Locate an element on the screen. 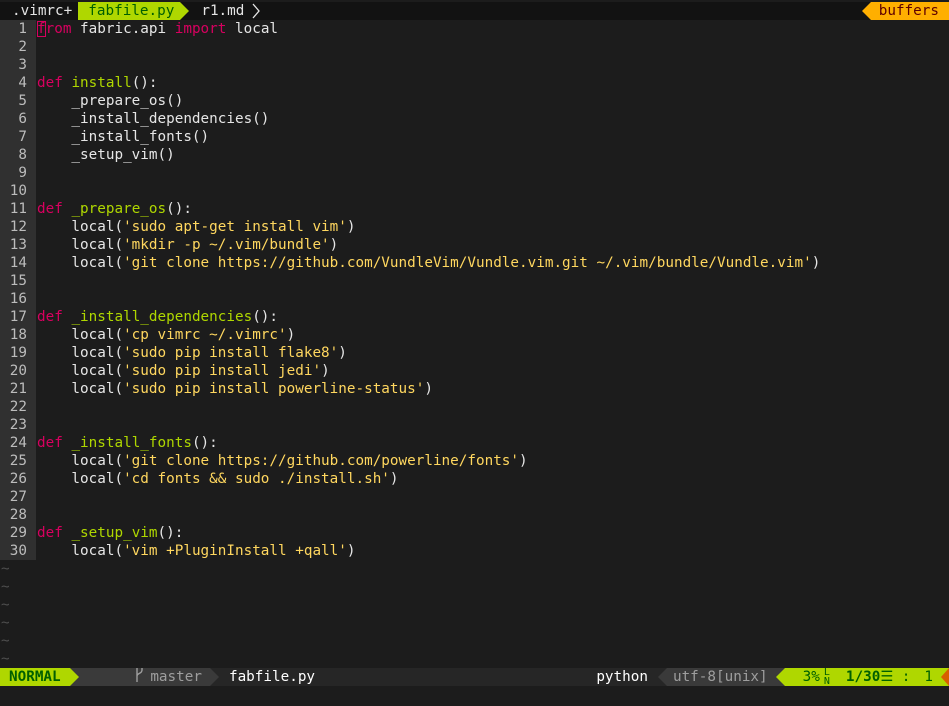 The width and height of the screenshot is (949, 706). code-line: 27 is located at coordinates (474, 497).